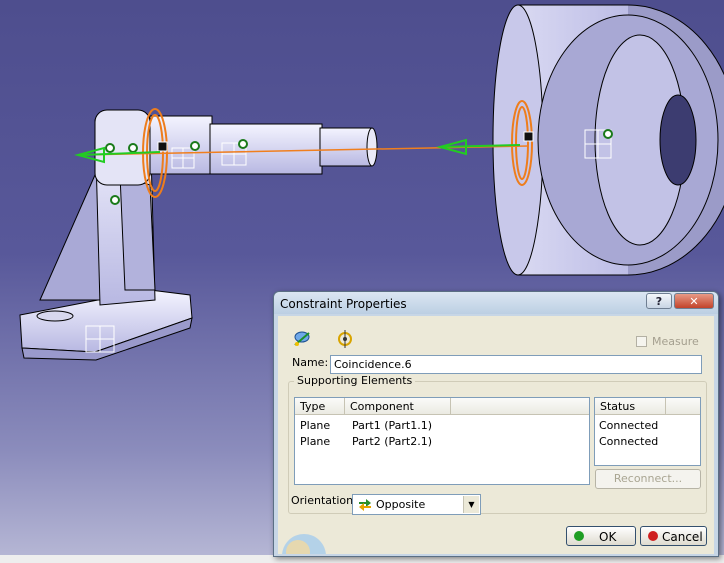 Image resolution: width=724 pixels, height=563 pixels. What do you see at coordinates (629, 441) in the screenshot?
I see `row-2-status: Connected` at bounding box center [629, 441].